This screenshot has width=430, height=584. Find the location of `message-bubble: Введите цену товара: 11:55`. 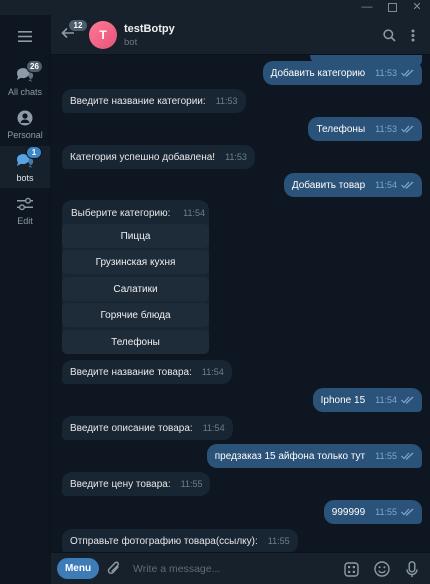

message-bubble: Введите цену товара: 11:55 is located at coordinates (136, 484).